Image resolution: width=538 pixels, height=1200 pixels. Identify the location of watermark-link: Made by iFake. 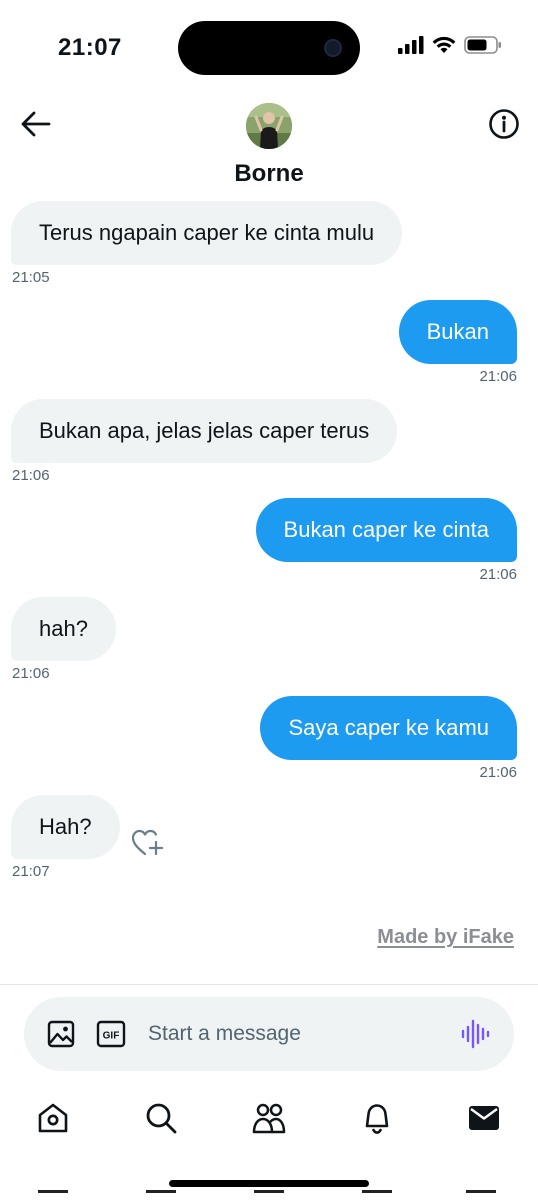
(445, 937).